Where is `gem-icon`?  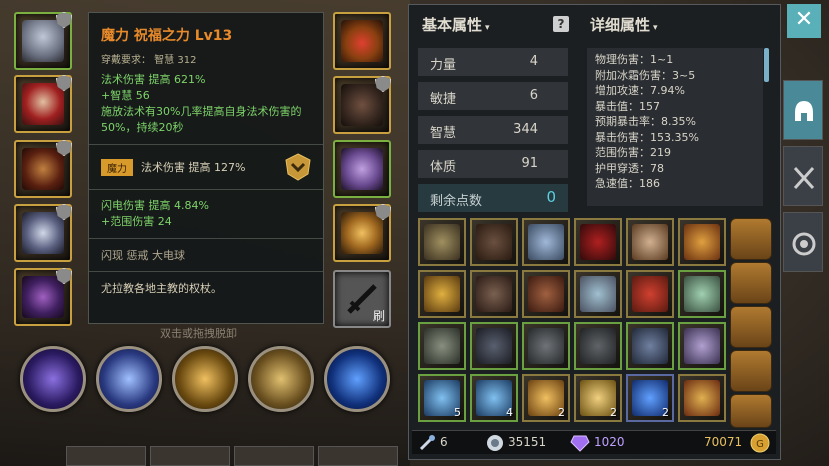 gem-icon is located at coordinates (580, 443).